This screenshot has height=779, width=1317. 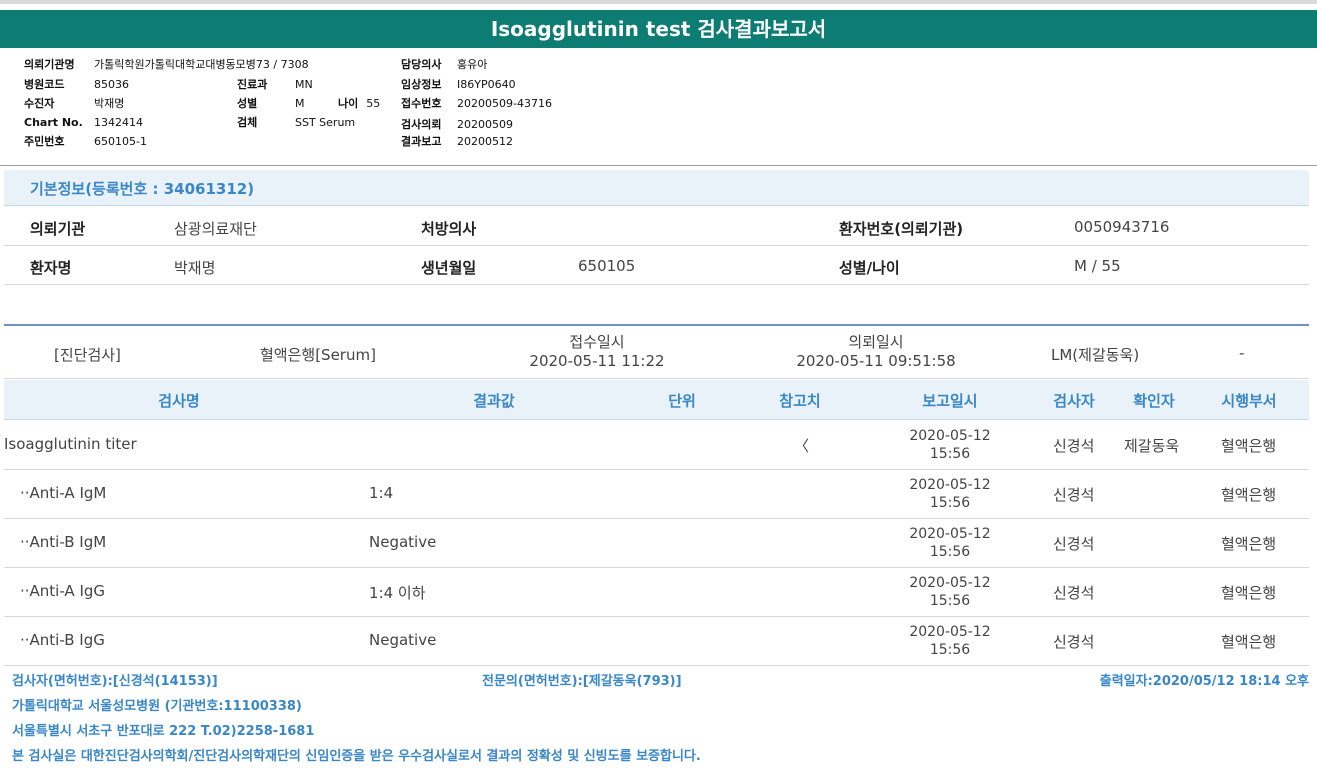 I want to click on col-report-date: 보고일시, so click(x=950, y=401).